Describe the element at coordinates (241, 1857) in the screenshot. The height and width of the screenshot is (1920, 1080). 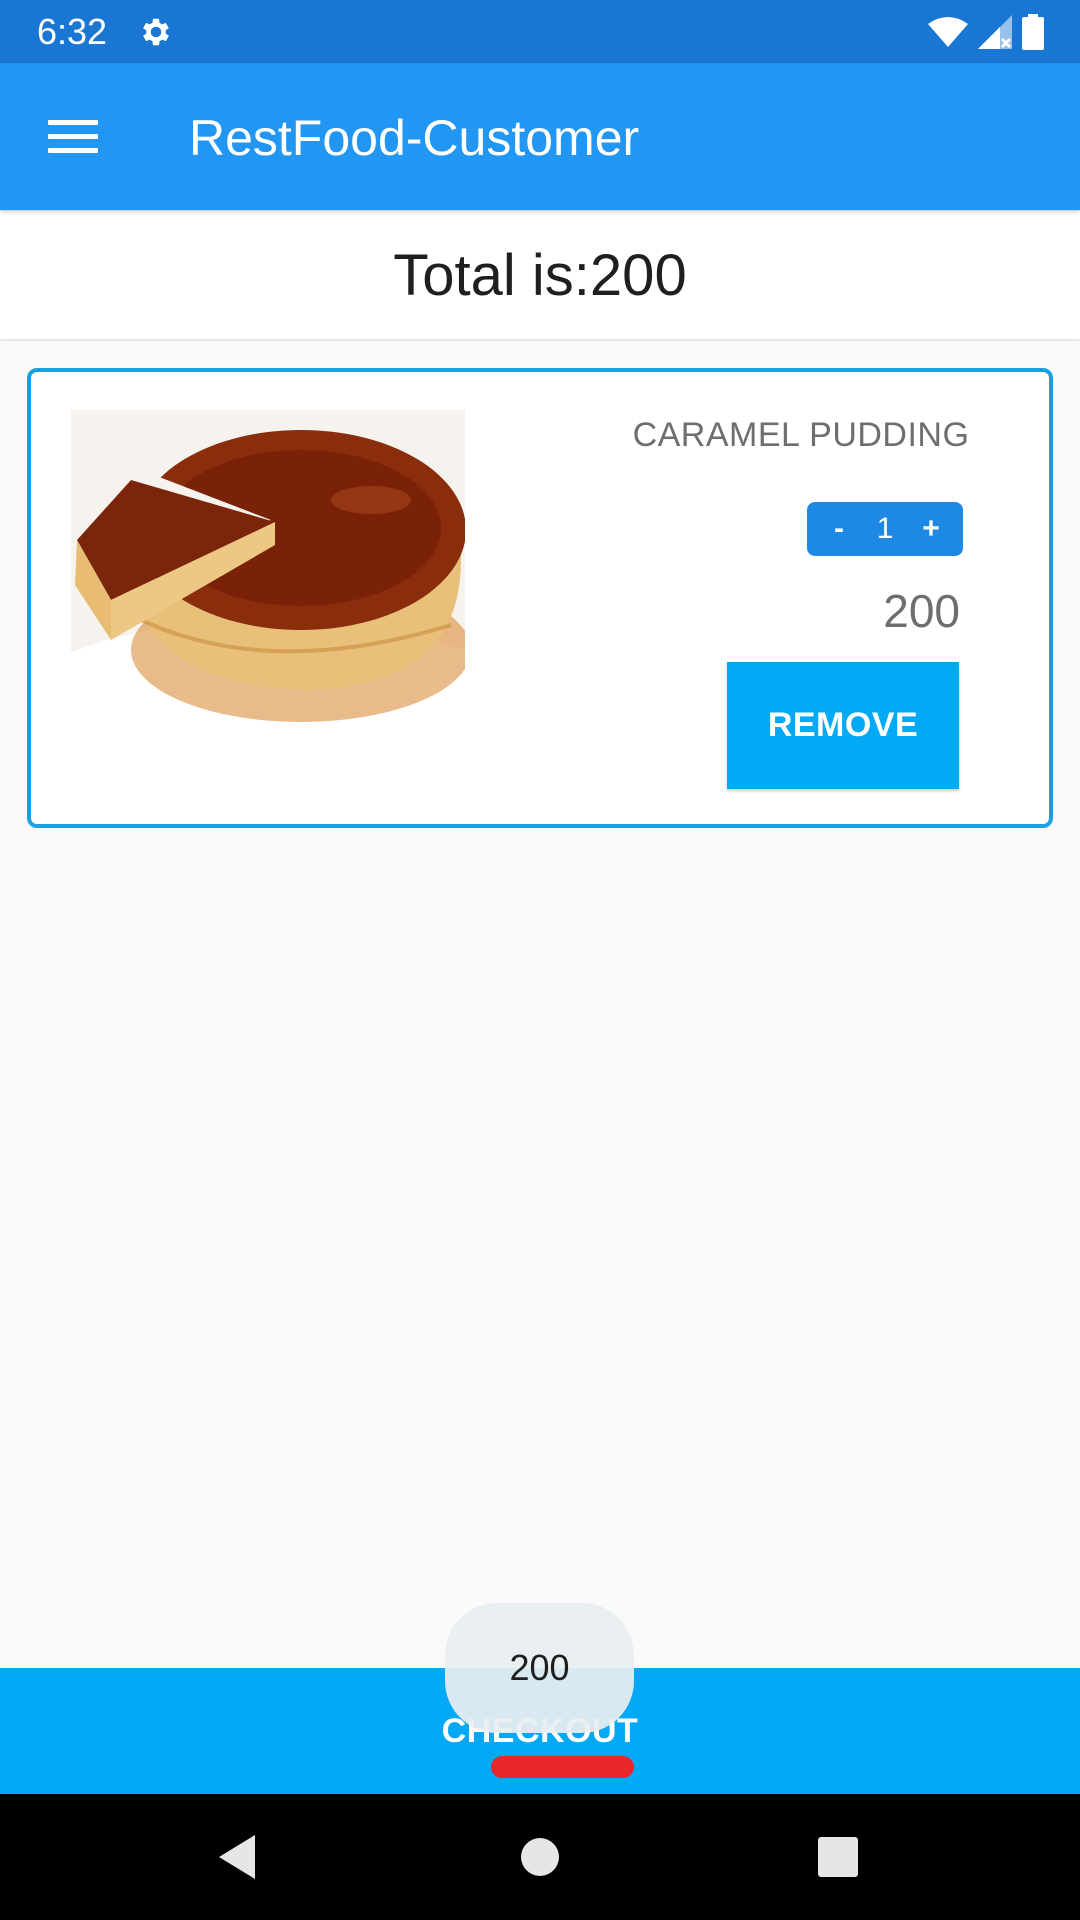
I see `back-icon` at that location.